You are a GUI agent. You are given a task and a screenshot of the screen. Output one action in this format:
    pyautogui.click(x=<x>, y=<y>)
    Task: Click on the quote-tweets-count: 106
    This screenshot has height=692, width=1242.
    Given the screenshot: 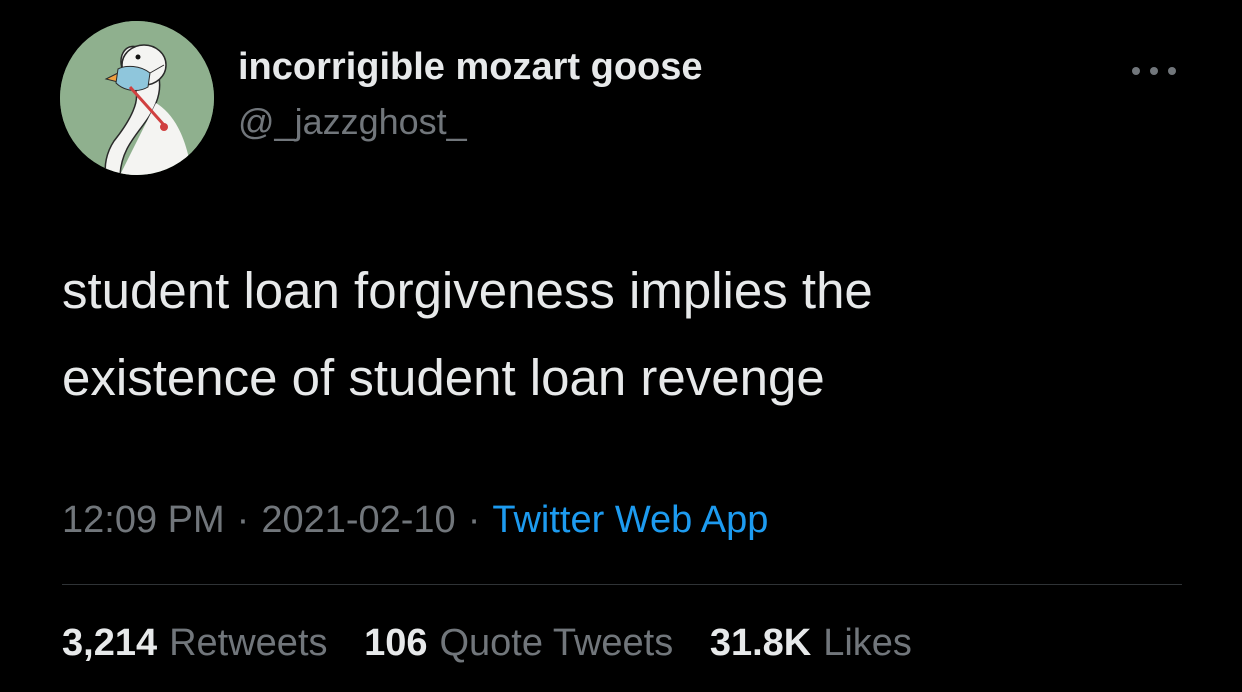 What is the action you would take?
    pyautogui.click(x=396, y=643)
    